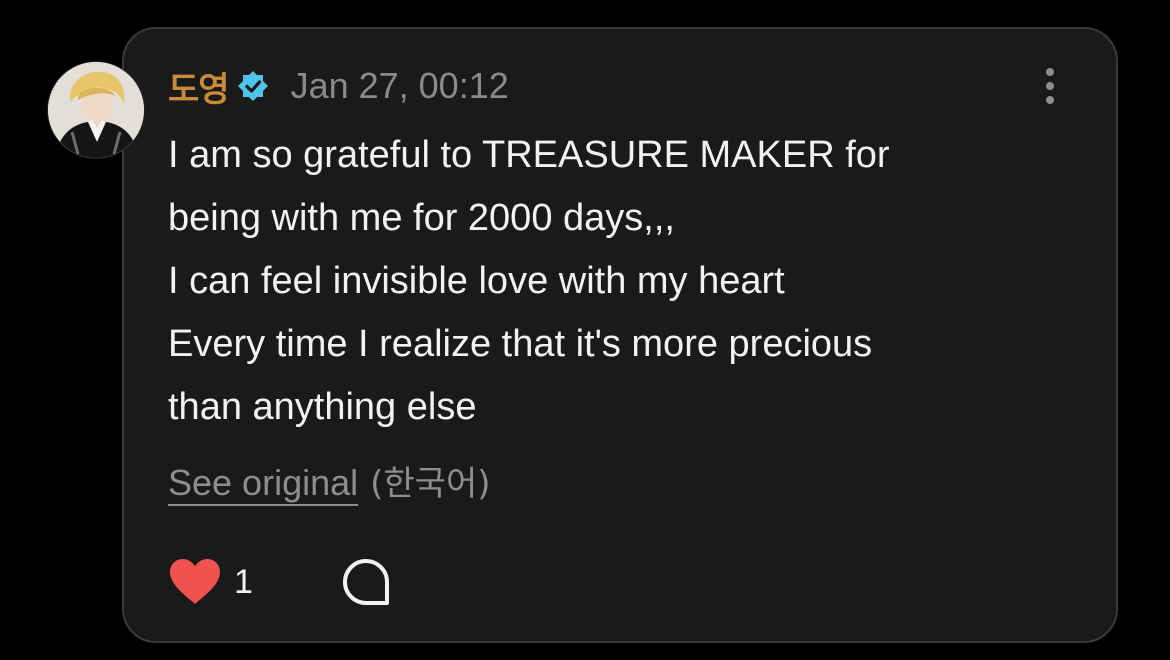 Image resolution: width=1170 pixels, height=660 pixels. I want to click on more-options-button, so click(1050, 86).